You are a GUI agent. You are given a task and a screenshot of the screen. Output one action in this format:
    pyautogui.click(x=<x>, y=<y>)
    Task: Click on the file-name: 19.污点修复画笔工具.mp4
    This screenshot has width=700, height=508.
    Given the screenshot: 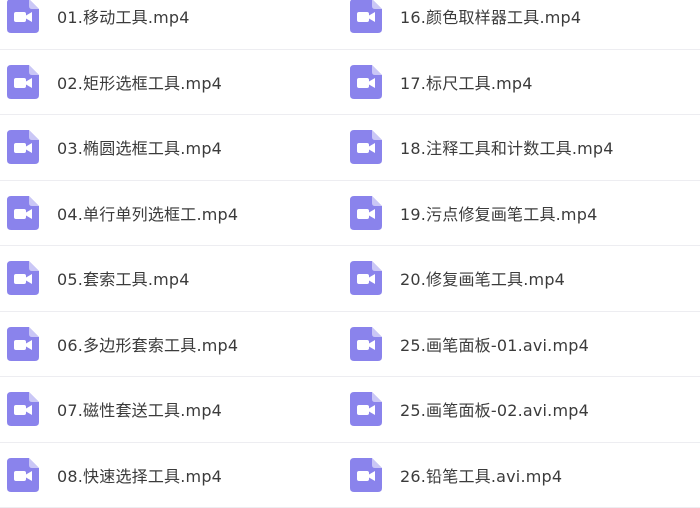 What is the action you would take?
    pyautogui.click(x=498, y=213)
    